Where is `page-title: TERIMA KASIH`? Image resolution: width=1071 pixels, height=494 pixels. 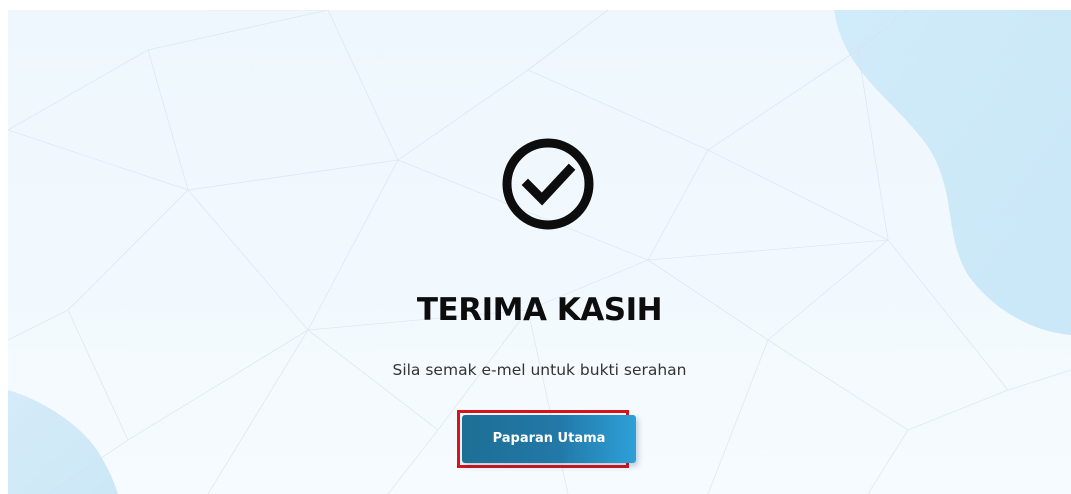 page-title: TERIMA KASIH is located at coordinates (539, 310).